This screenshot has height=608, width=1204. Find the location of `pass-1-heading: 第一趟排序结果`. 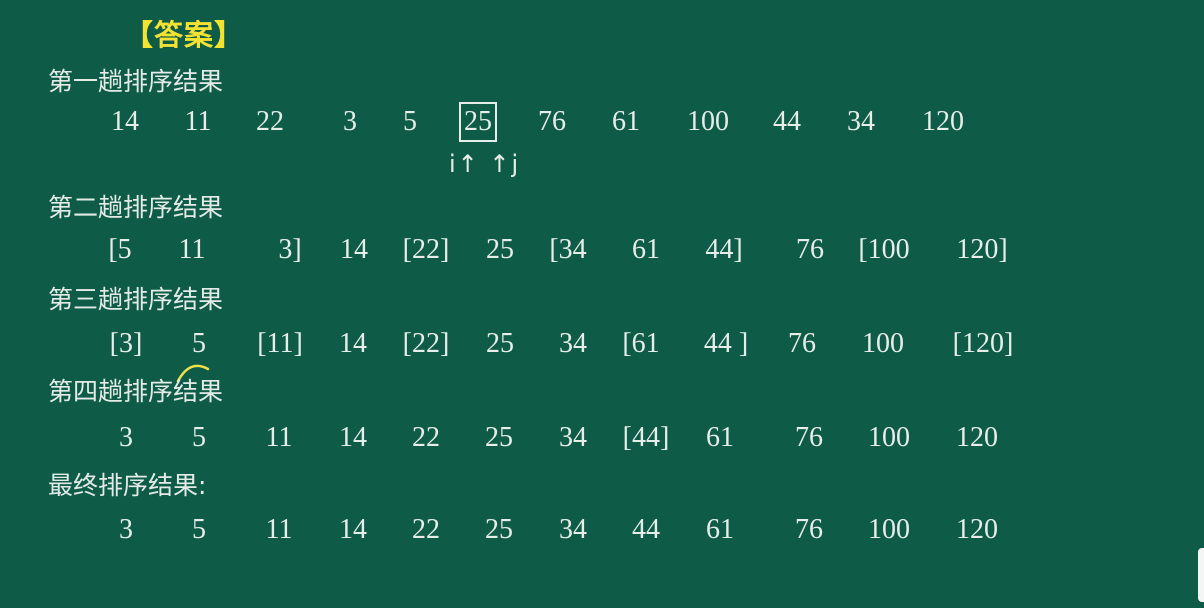

pass-1-heading: 第一趟排序结果 is located at coordinates (136, 81).